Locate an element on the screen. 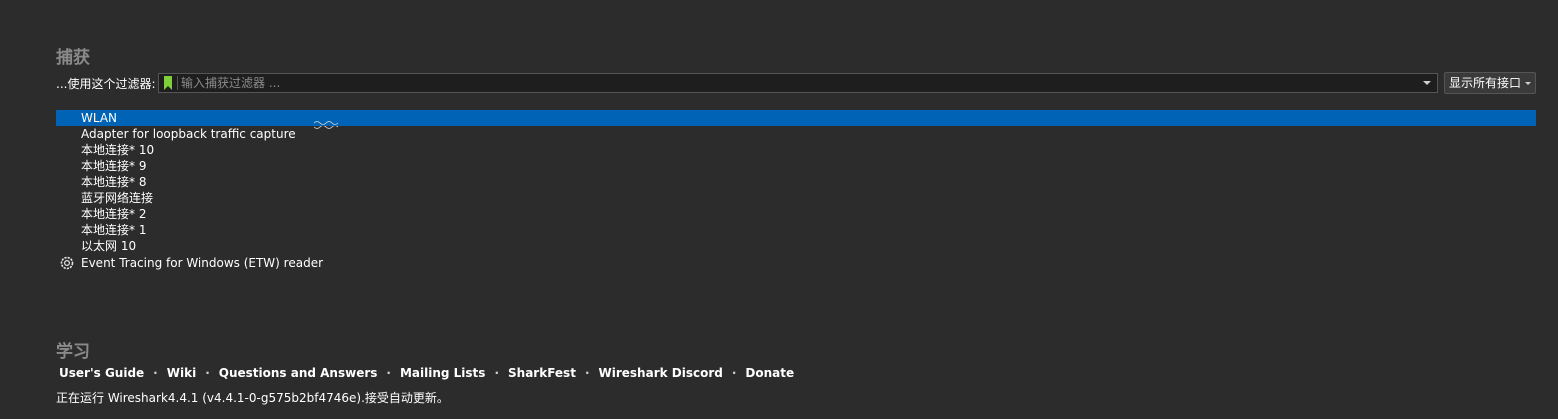 The width and height of the screenshot is (1558, 419). learn-link: Questions and Answers is located at coordinates (298, 373).